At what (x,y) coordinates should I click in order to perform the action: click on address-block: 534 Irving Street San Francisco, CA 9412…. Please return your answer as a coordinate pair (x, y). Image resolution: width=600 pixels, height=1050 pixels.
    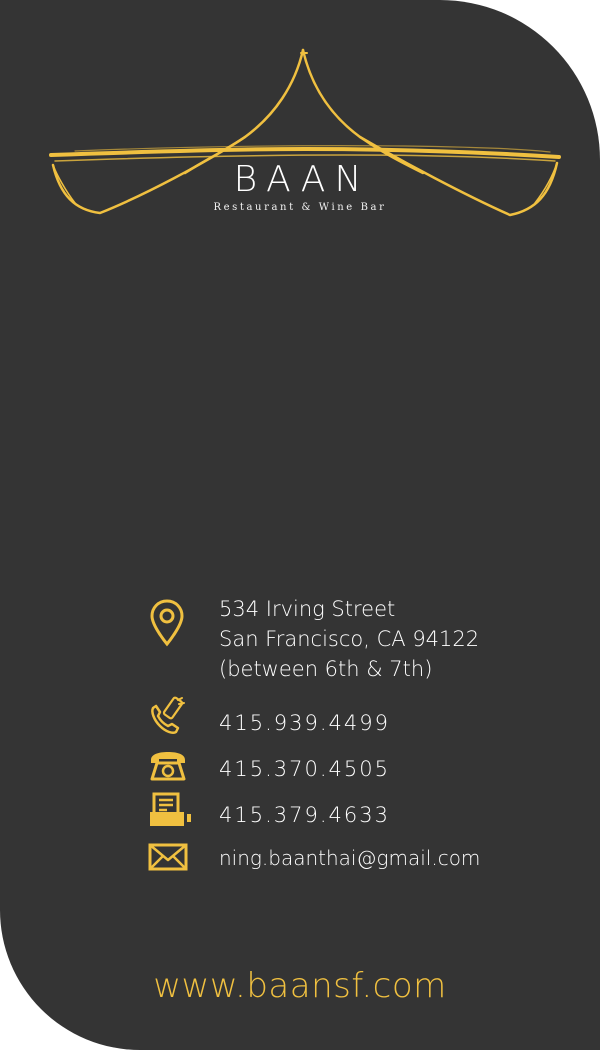
    Looking at the image, I should click on (349, 639).